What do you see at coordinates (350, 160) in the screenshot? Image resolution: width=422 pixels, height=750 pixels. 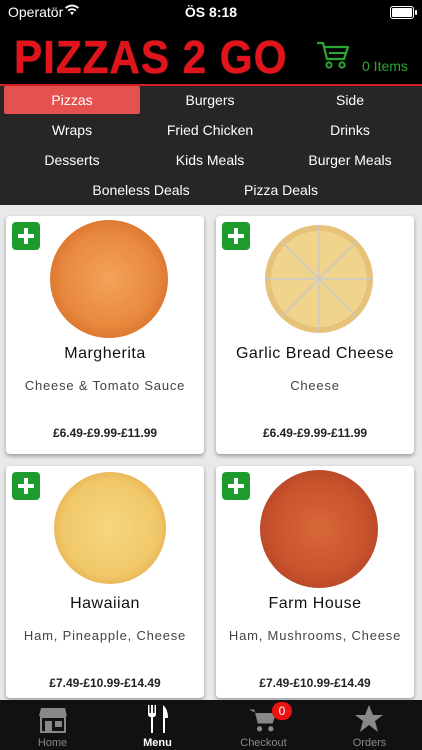 I see `category-burger-meals: Burger Meals` at bounding box center [350, 160].